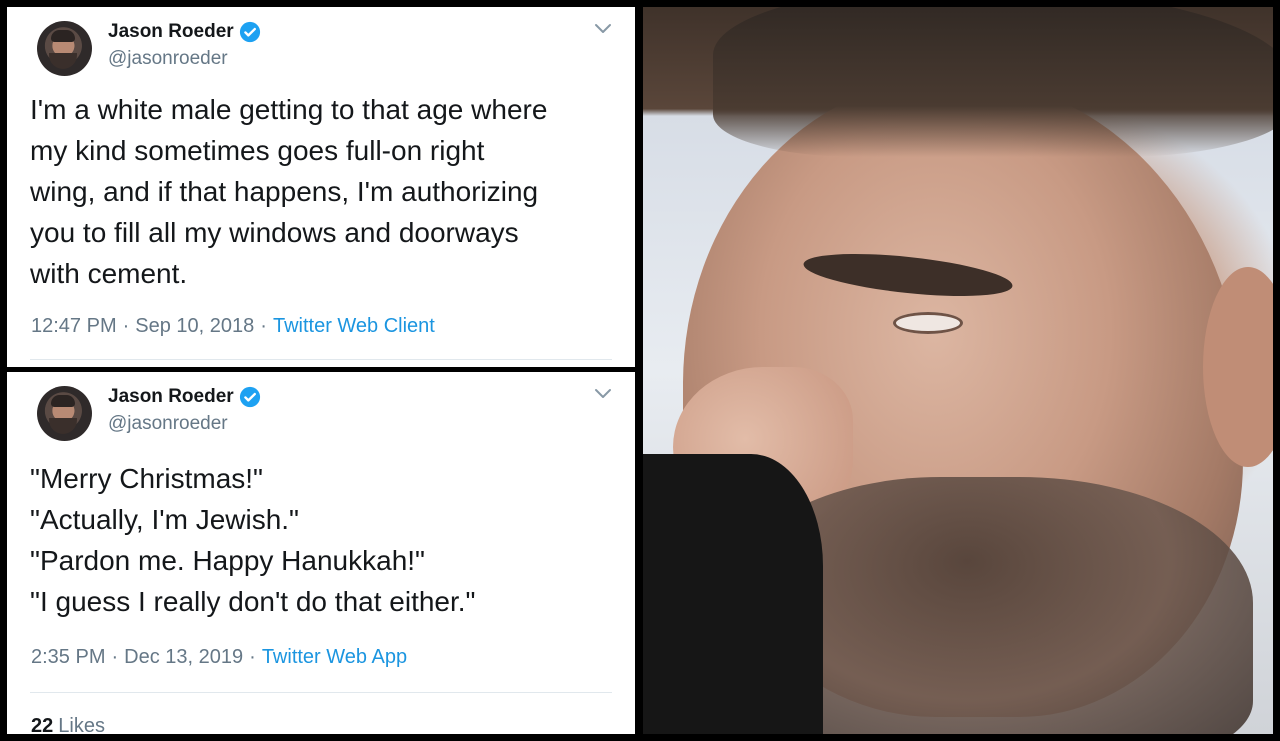  What do you see at coordinates (183, 657) in the screenshot?
I see `tweet-date: Dec 13, 2019` at bounding box center [183, 657].